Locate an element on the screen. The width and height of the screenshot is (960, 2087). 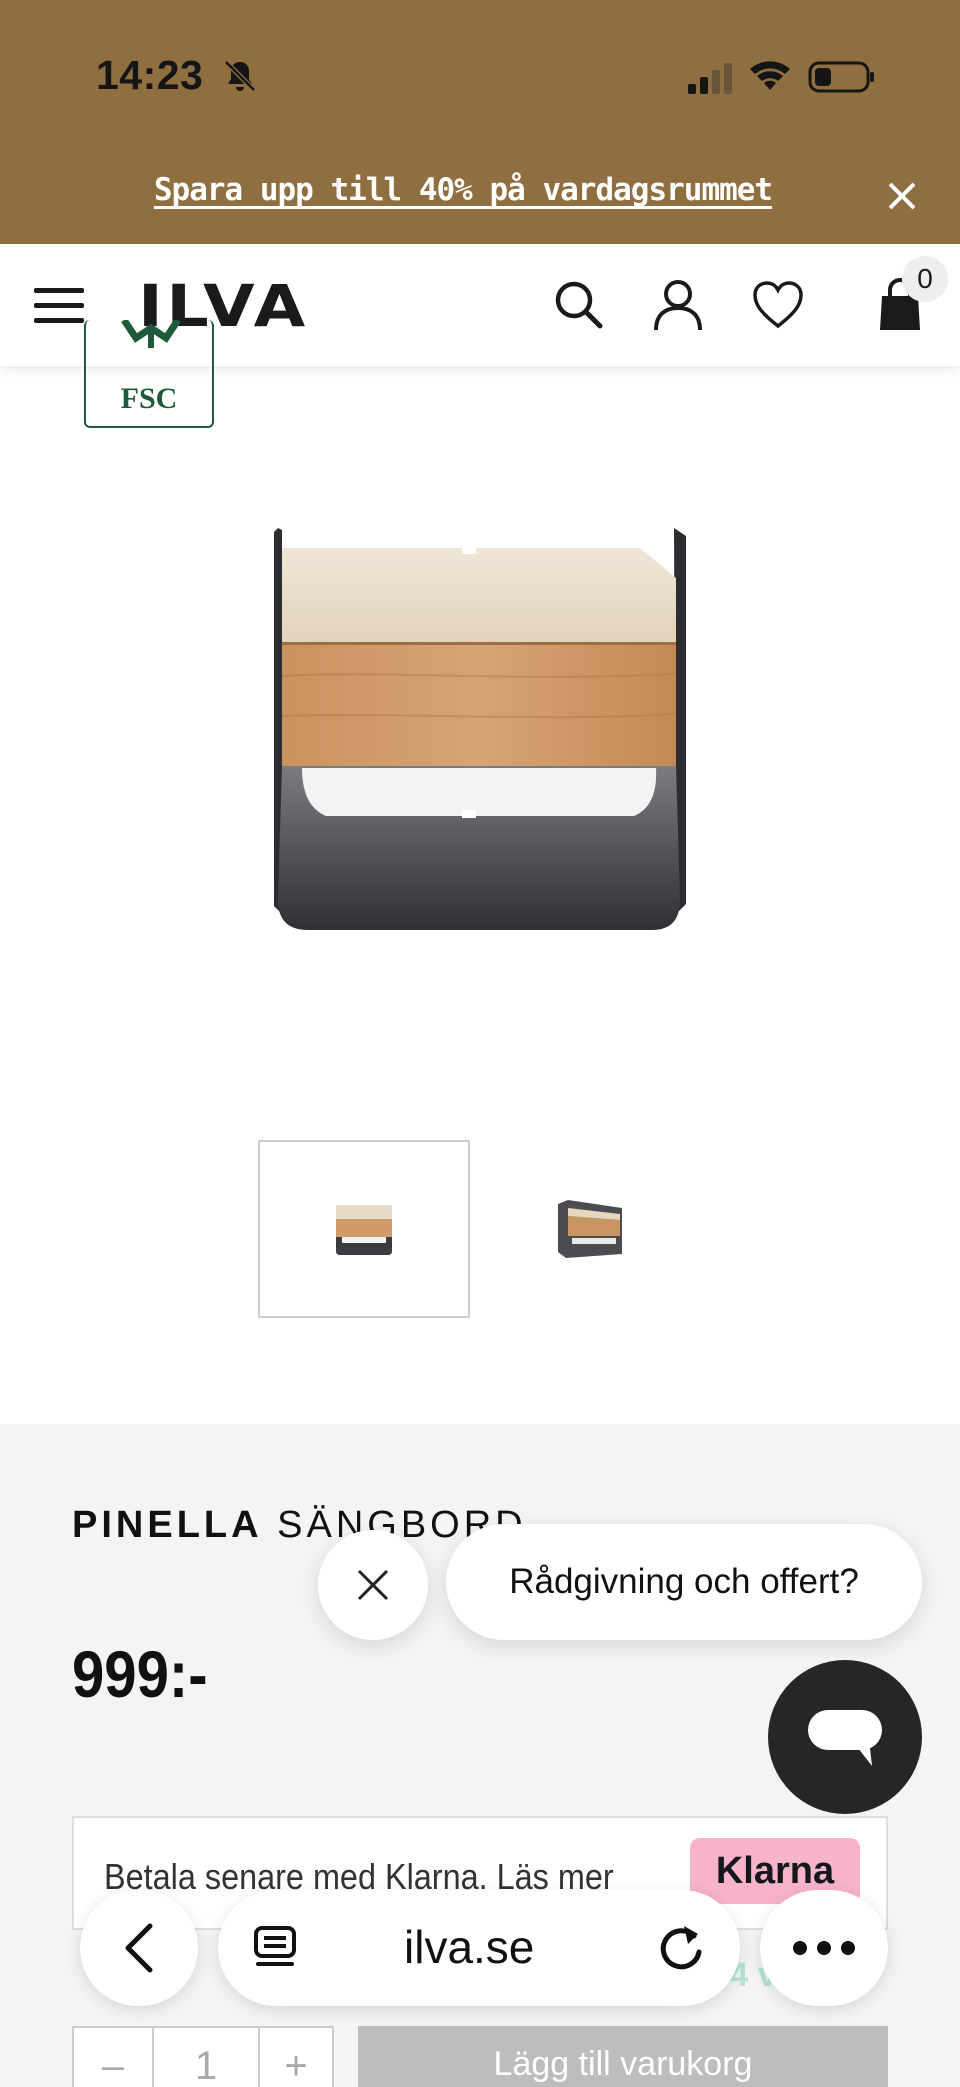
browser-more-button is located at coordinates (824, 1948).